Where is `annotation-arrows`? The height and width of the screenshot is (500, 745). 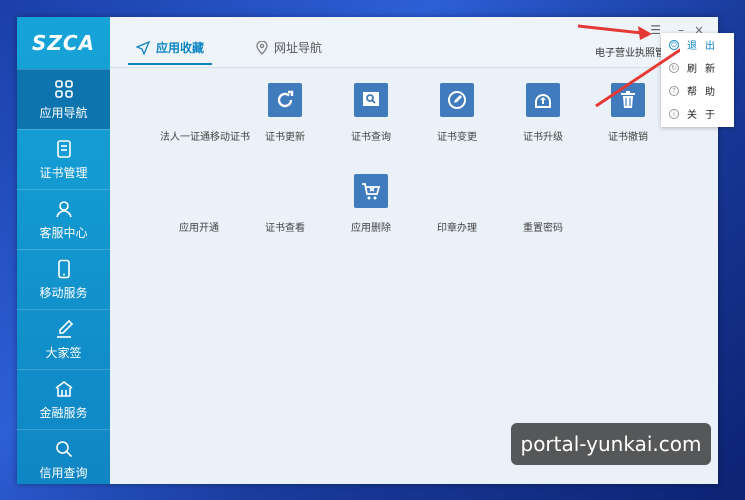 annotation-arrows is located at coordinates (628, 66).